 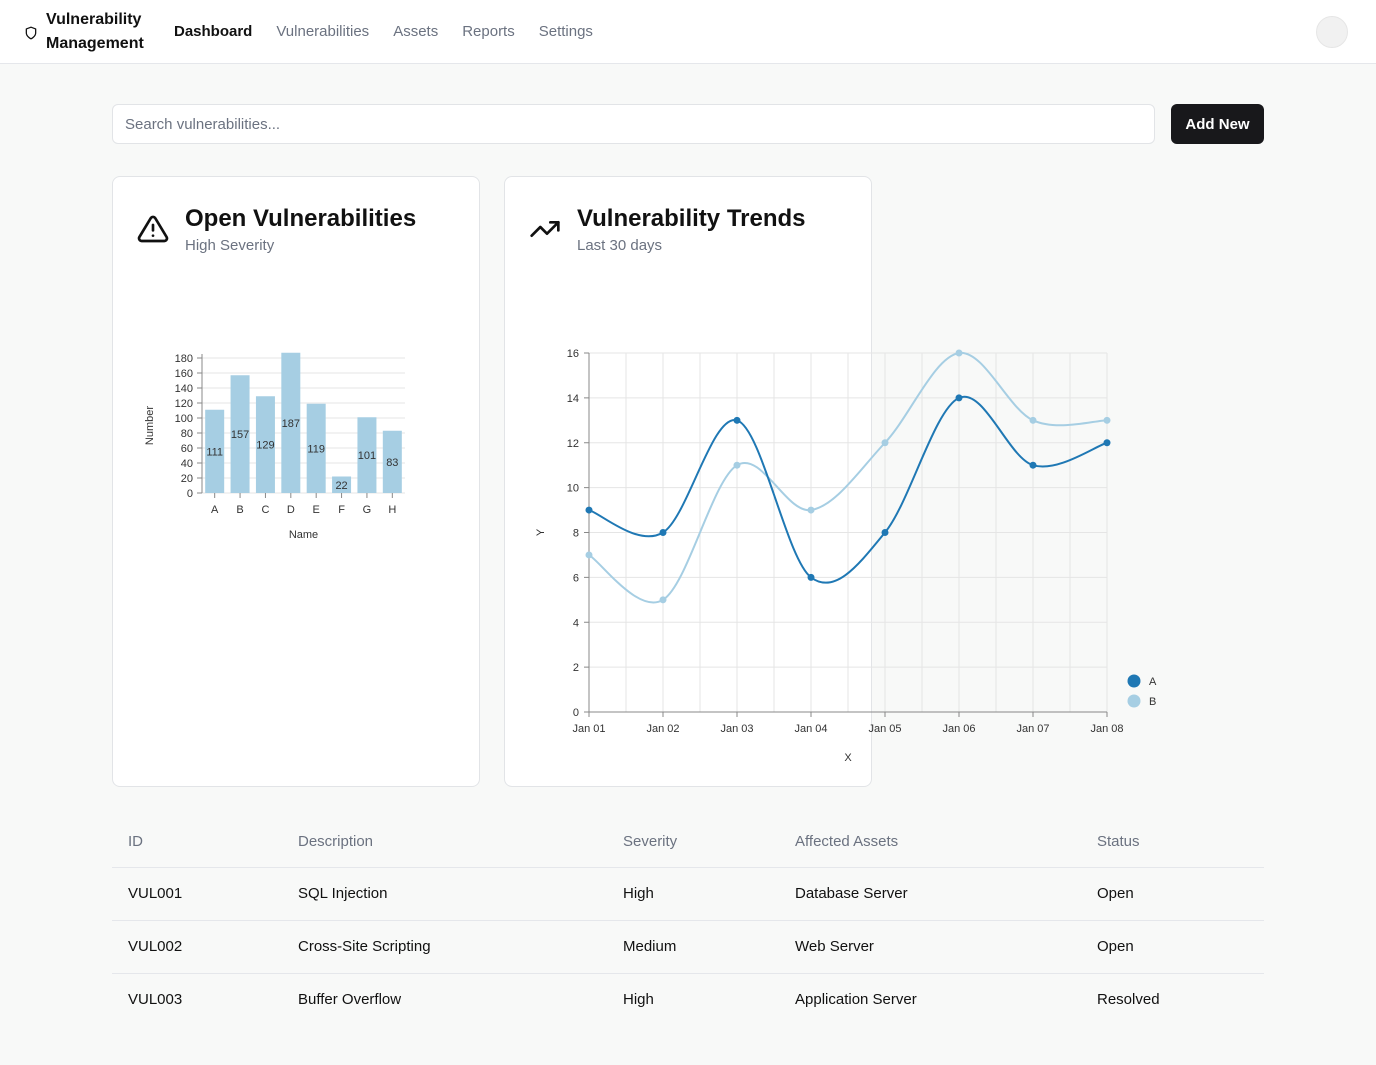 I want to click on legend-label: B, so click(x=1152, y=702).